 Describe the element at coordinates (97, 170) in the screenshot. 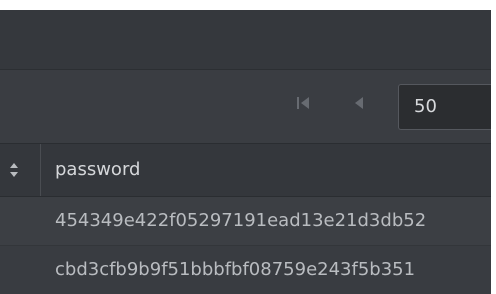

I see `column-header-password: password` at that location.